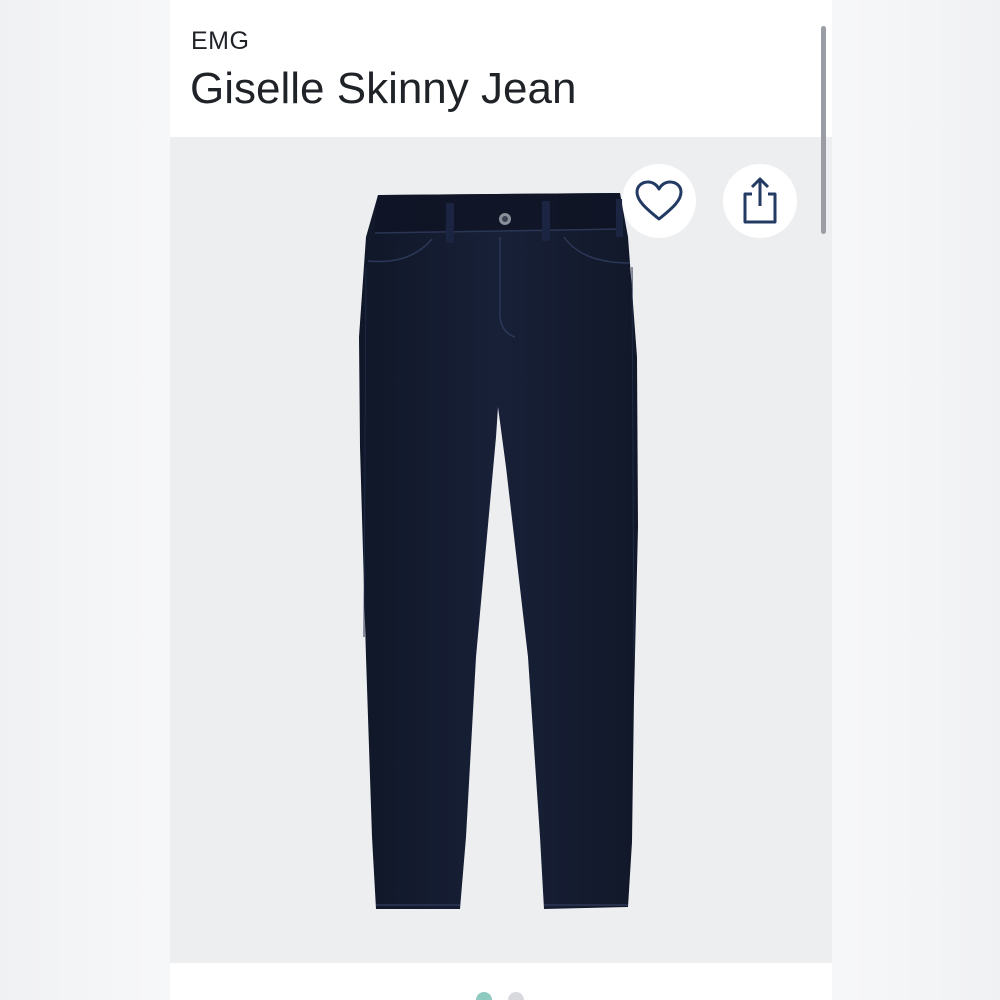  I want to click on carousel-indicators, so click(501, 981).